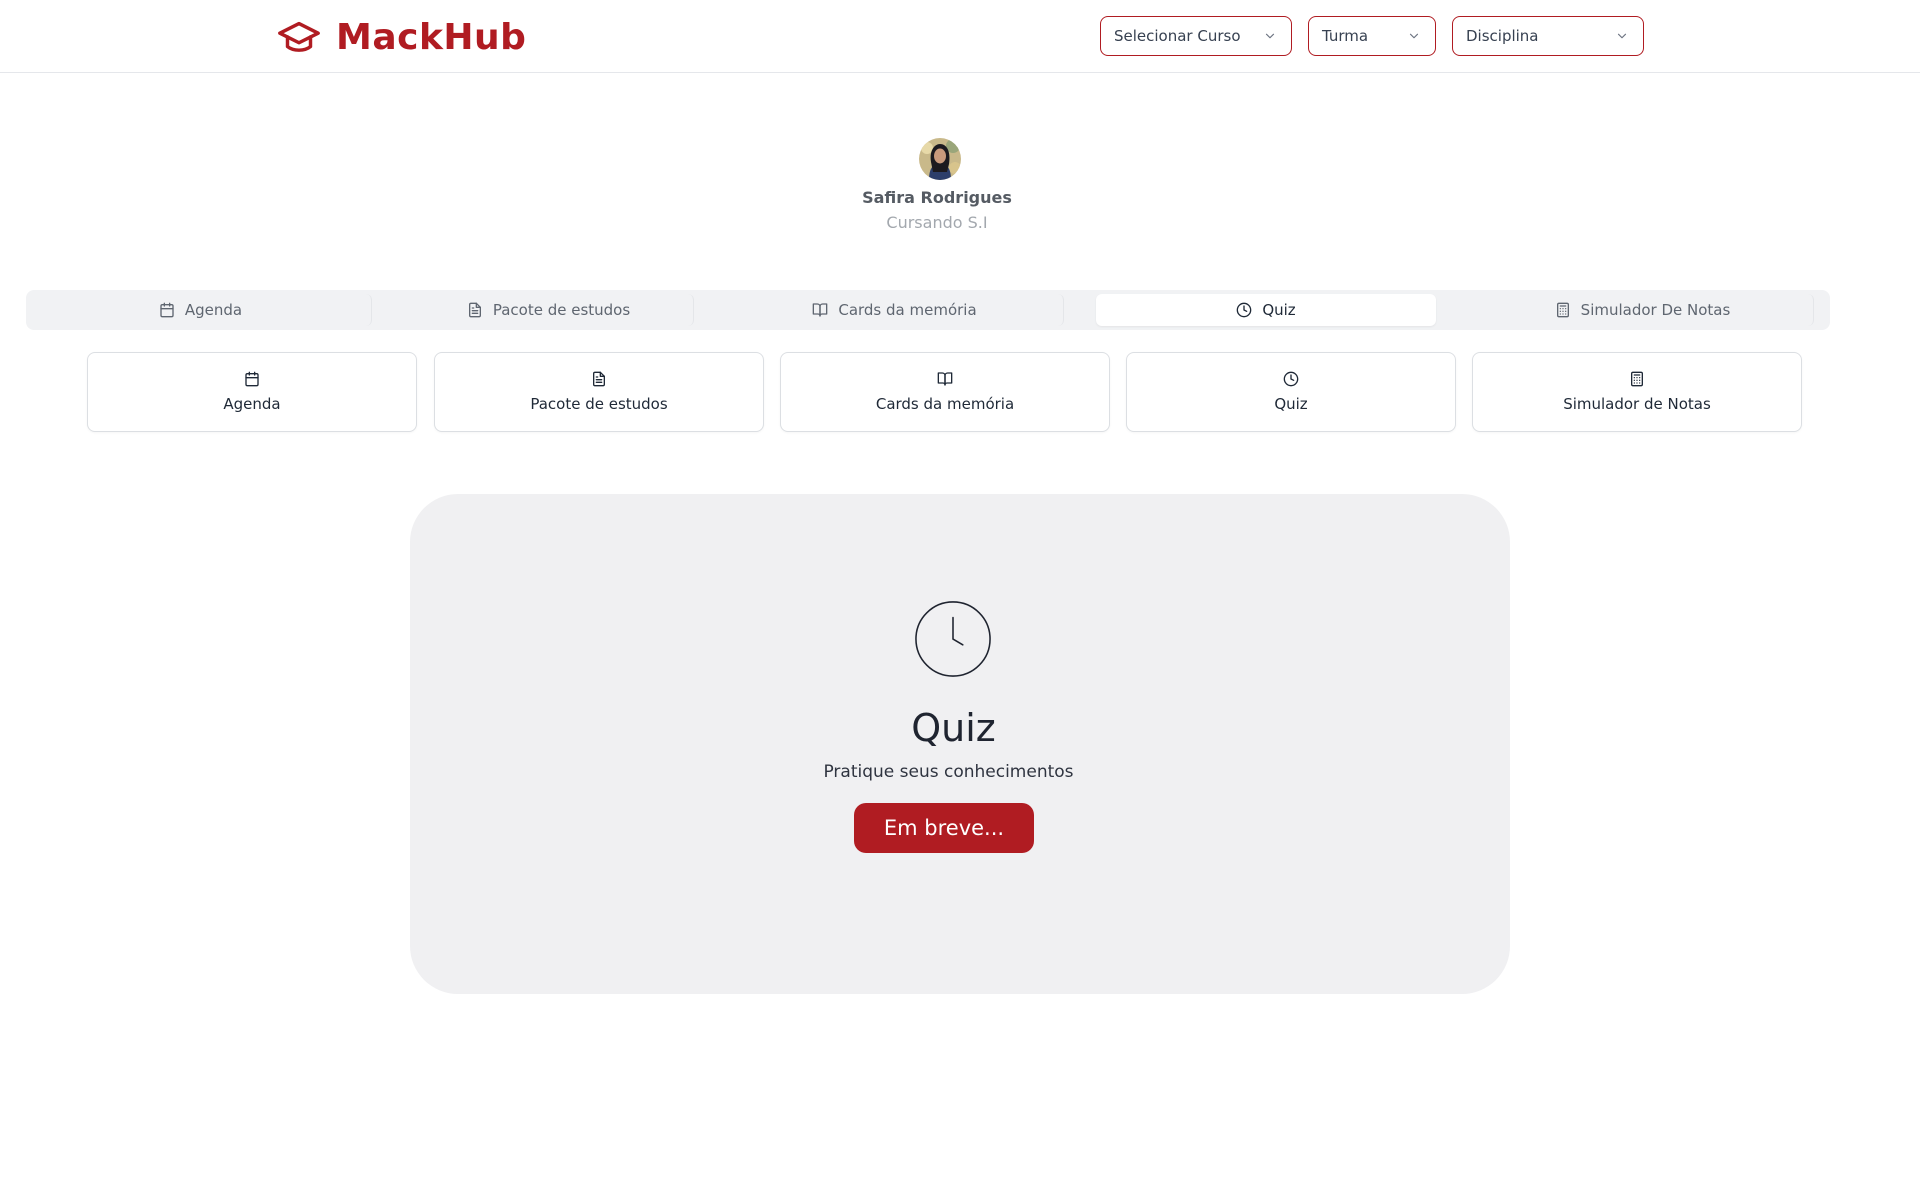  I want to click on brand: MackHub, so click(401, 37).